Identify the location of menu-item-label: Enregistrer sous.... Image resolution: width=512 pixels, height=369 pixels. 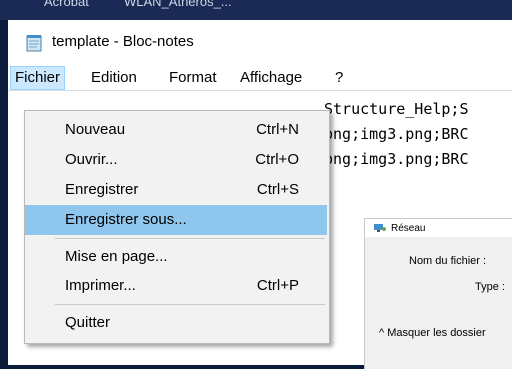
(126, 219).